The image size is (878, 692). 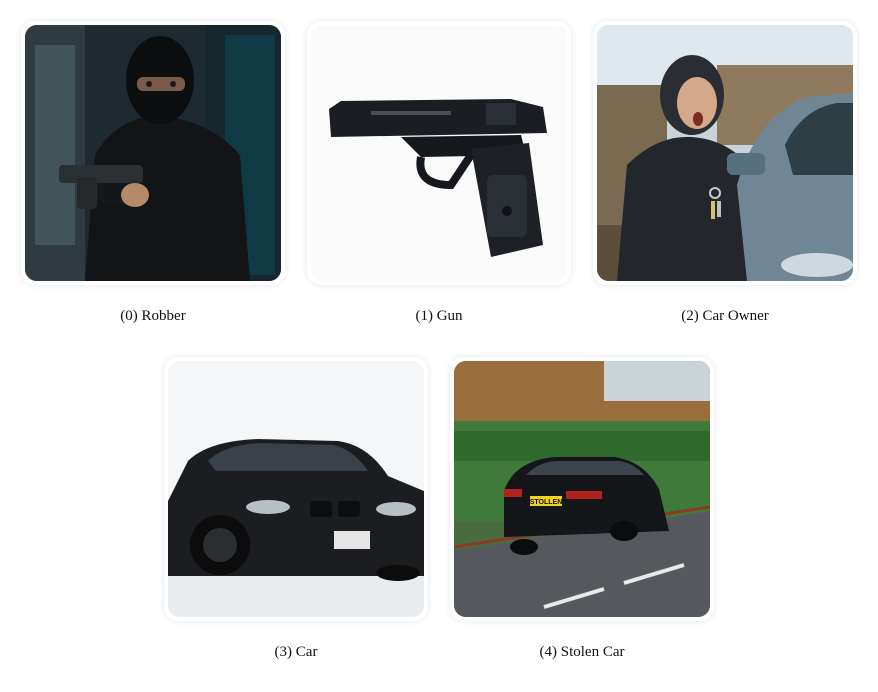 I want to click on image-card-stolen-car: STOLLEN, so click(x=582, y=489).